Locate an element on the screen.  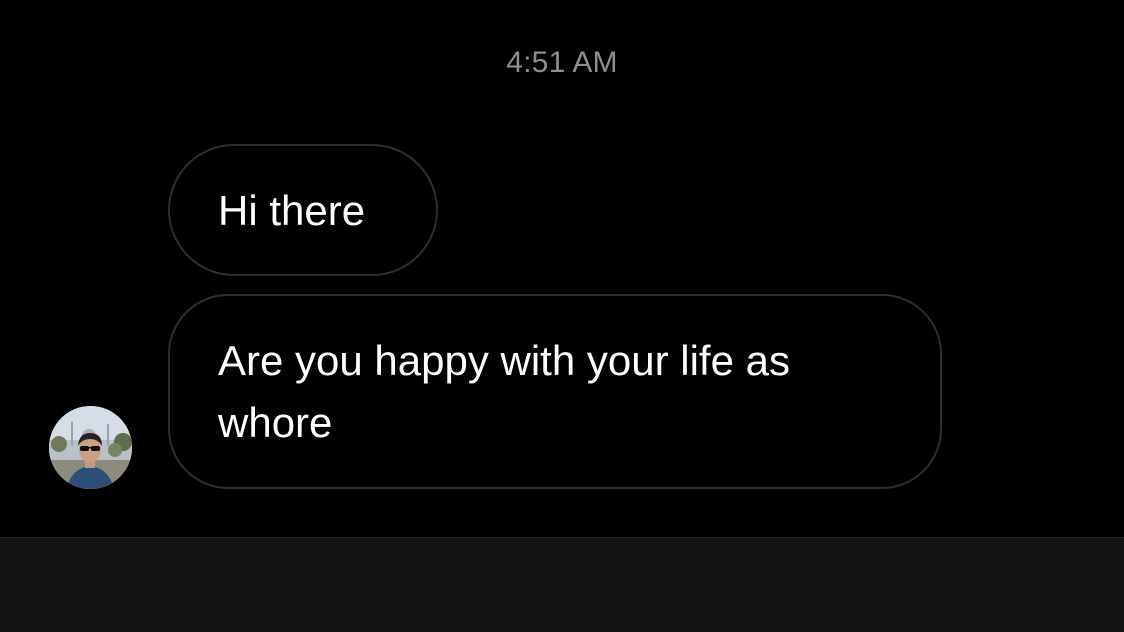
message-text: Are you happy with your life as whore is located at coordinates (504, 391).